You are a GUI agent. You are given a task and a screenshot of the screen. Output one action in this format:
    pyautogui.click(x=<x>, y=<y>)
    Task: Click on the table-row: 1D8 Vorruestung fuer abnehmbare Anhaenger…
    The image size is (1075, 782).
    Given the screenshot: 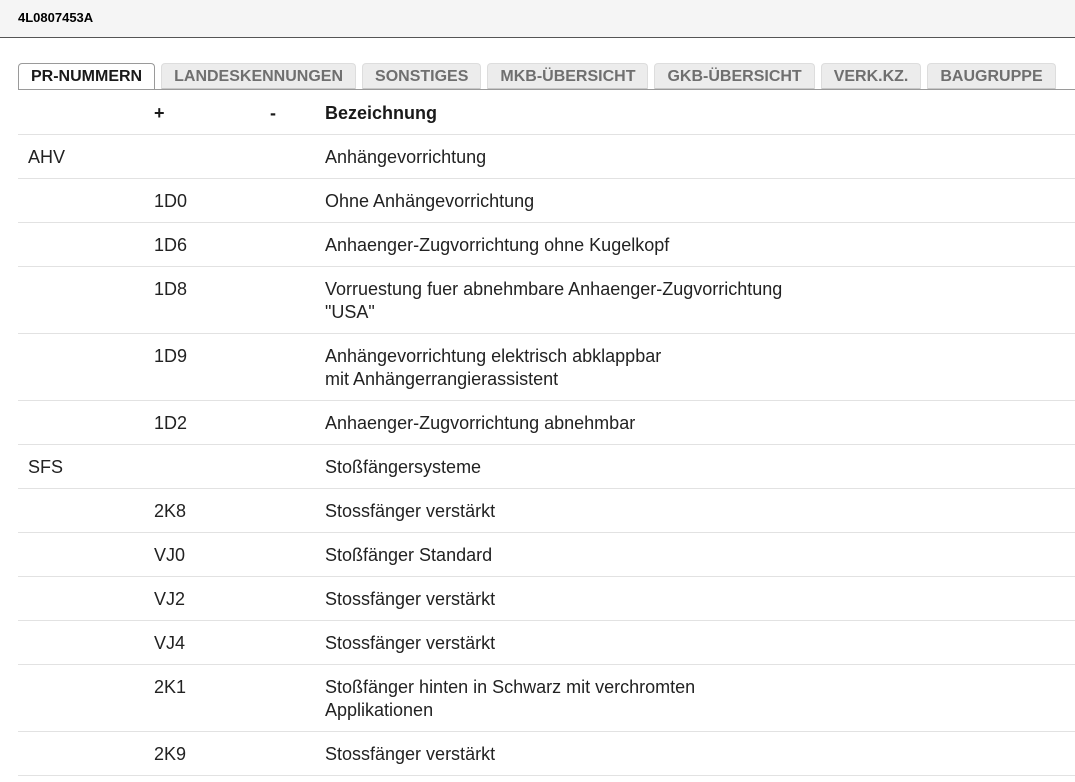 What is the action you would take?
    pyautogui.click(x=546, y=300)
    